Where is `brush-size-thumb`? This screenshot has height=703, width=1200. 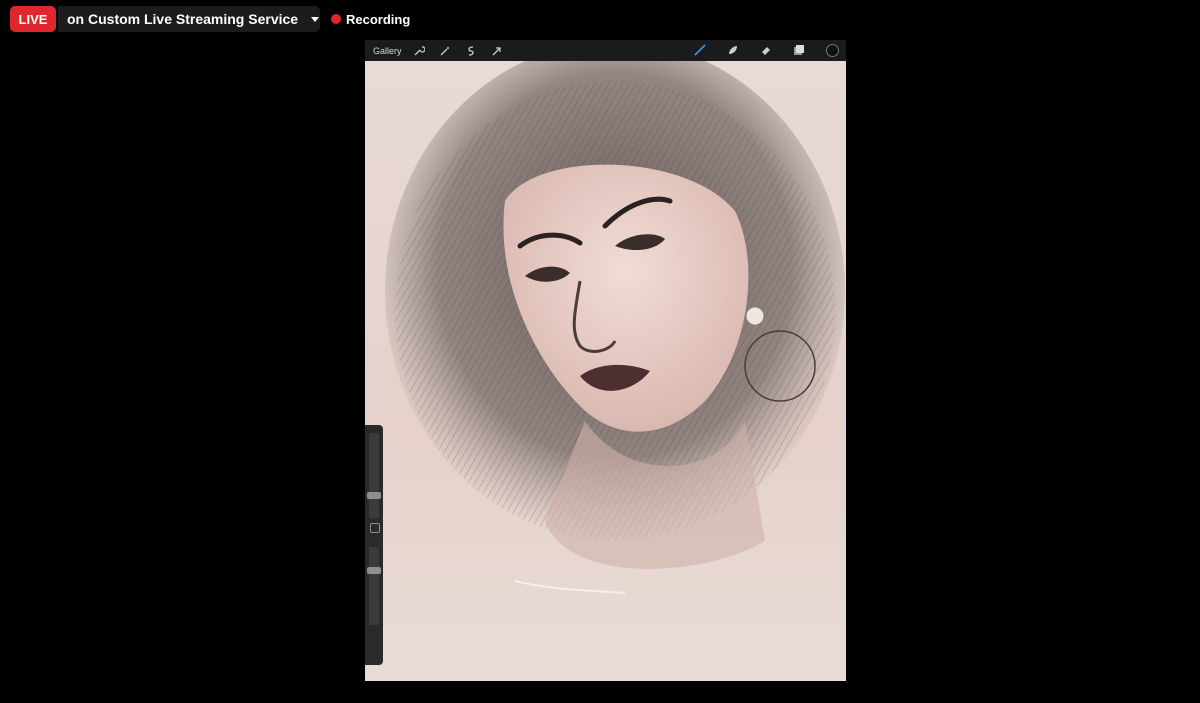 brush-size-thumb is located at coordinates (374, 495).